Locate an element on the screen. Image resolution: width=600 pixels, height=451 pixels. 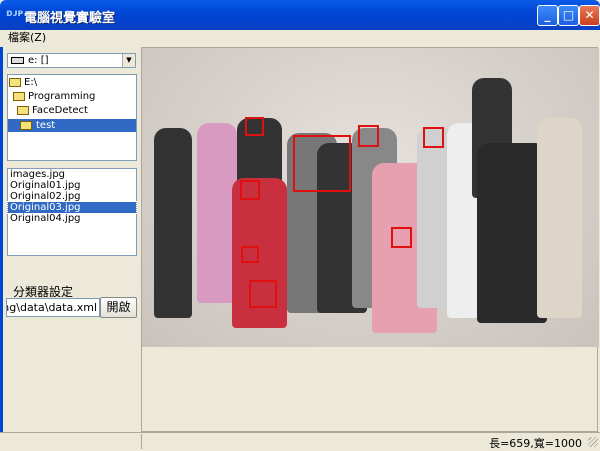
drive-select: e: [] ▼ is located at coordinates (71, 60).